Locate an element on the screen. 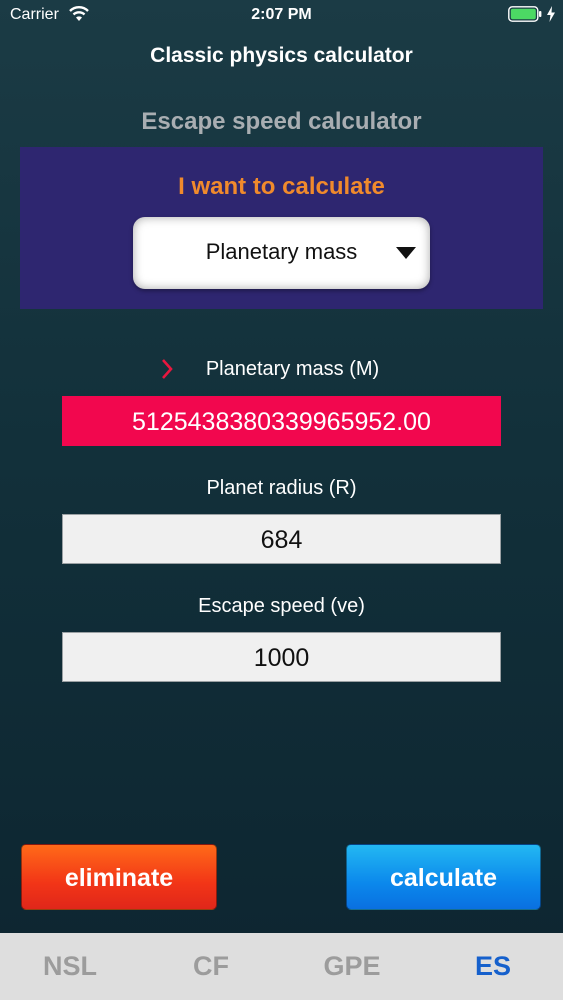 Image resolution: width=563 pixels, height=1000 pixels. select-prompt: I want to calculate is located at coordinates (281, 186).